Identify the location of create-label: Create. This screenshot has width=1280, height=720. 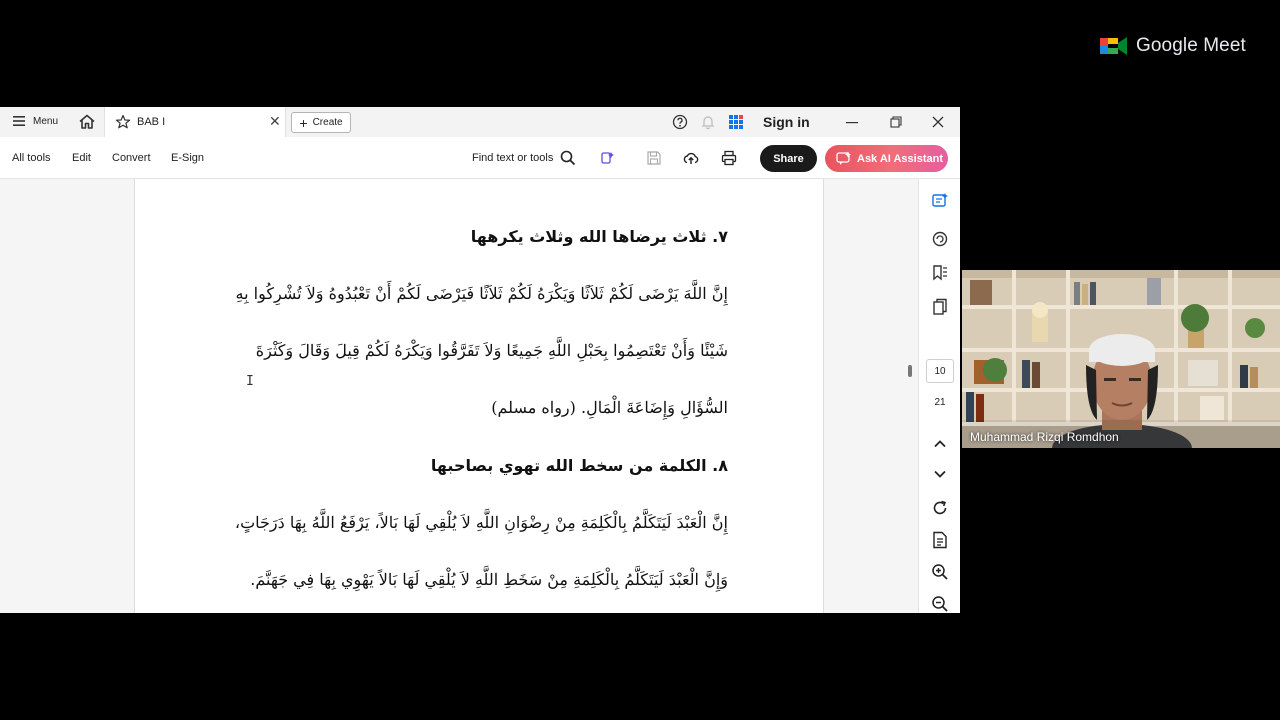
(327, 122).